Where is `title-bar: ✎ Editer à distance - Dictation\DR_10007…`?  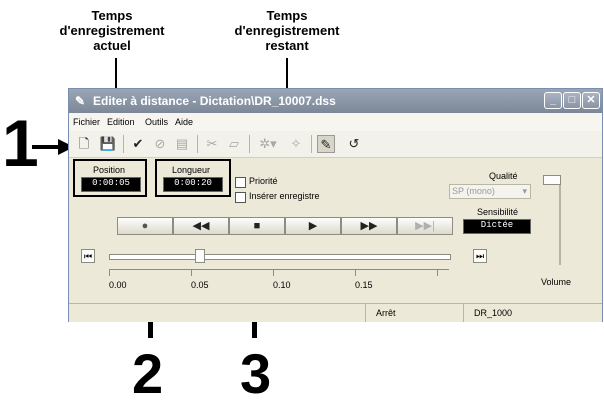 title-bar: ✎ Editer à distance - Dictation\DR_10007… is located at coordinates (335, 101).